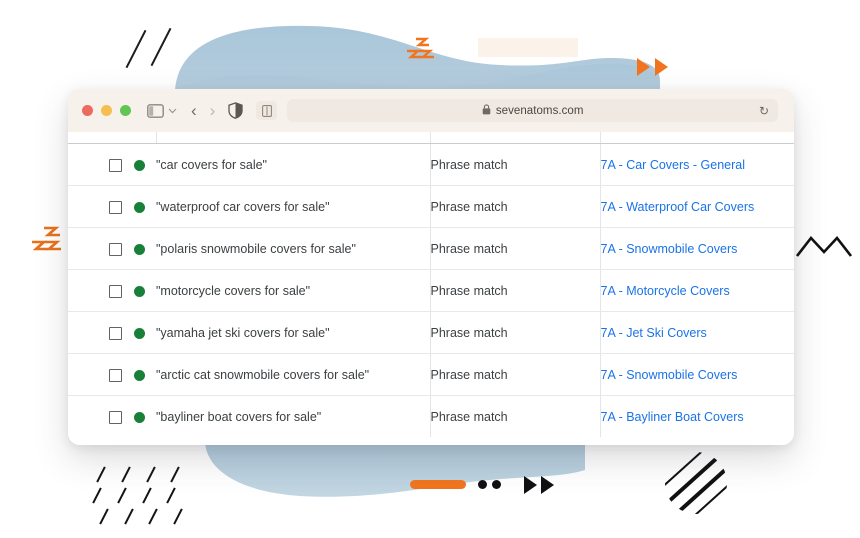 This screenshot has height=538, width=860. What do you see at coordinates (696, 483) in the screenshot?
I see `hatched-circle-decor` at bounding box center [696, 483].